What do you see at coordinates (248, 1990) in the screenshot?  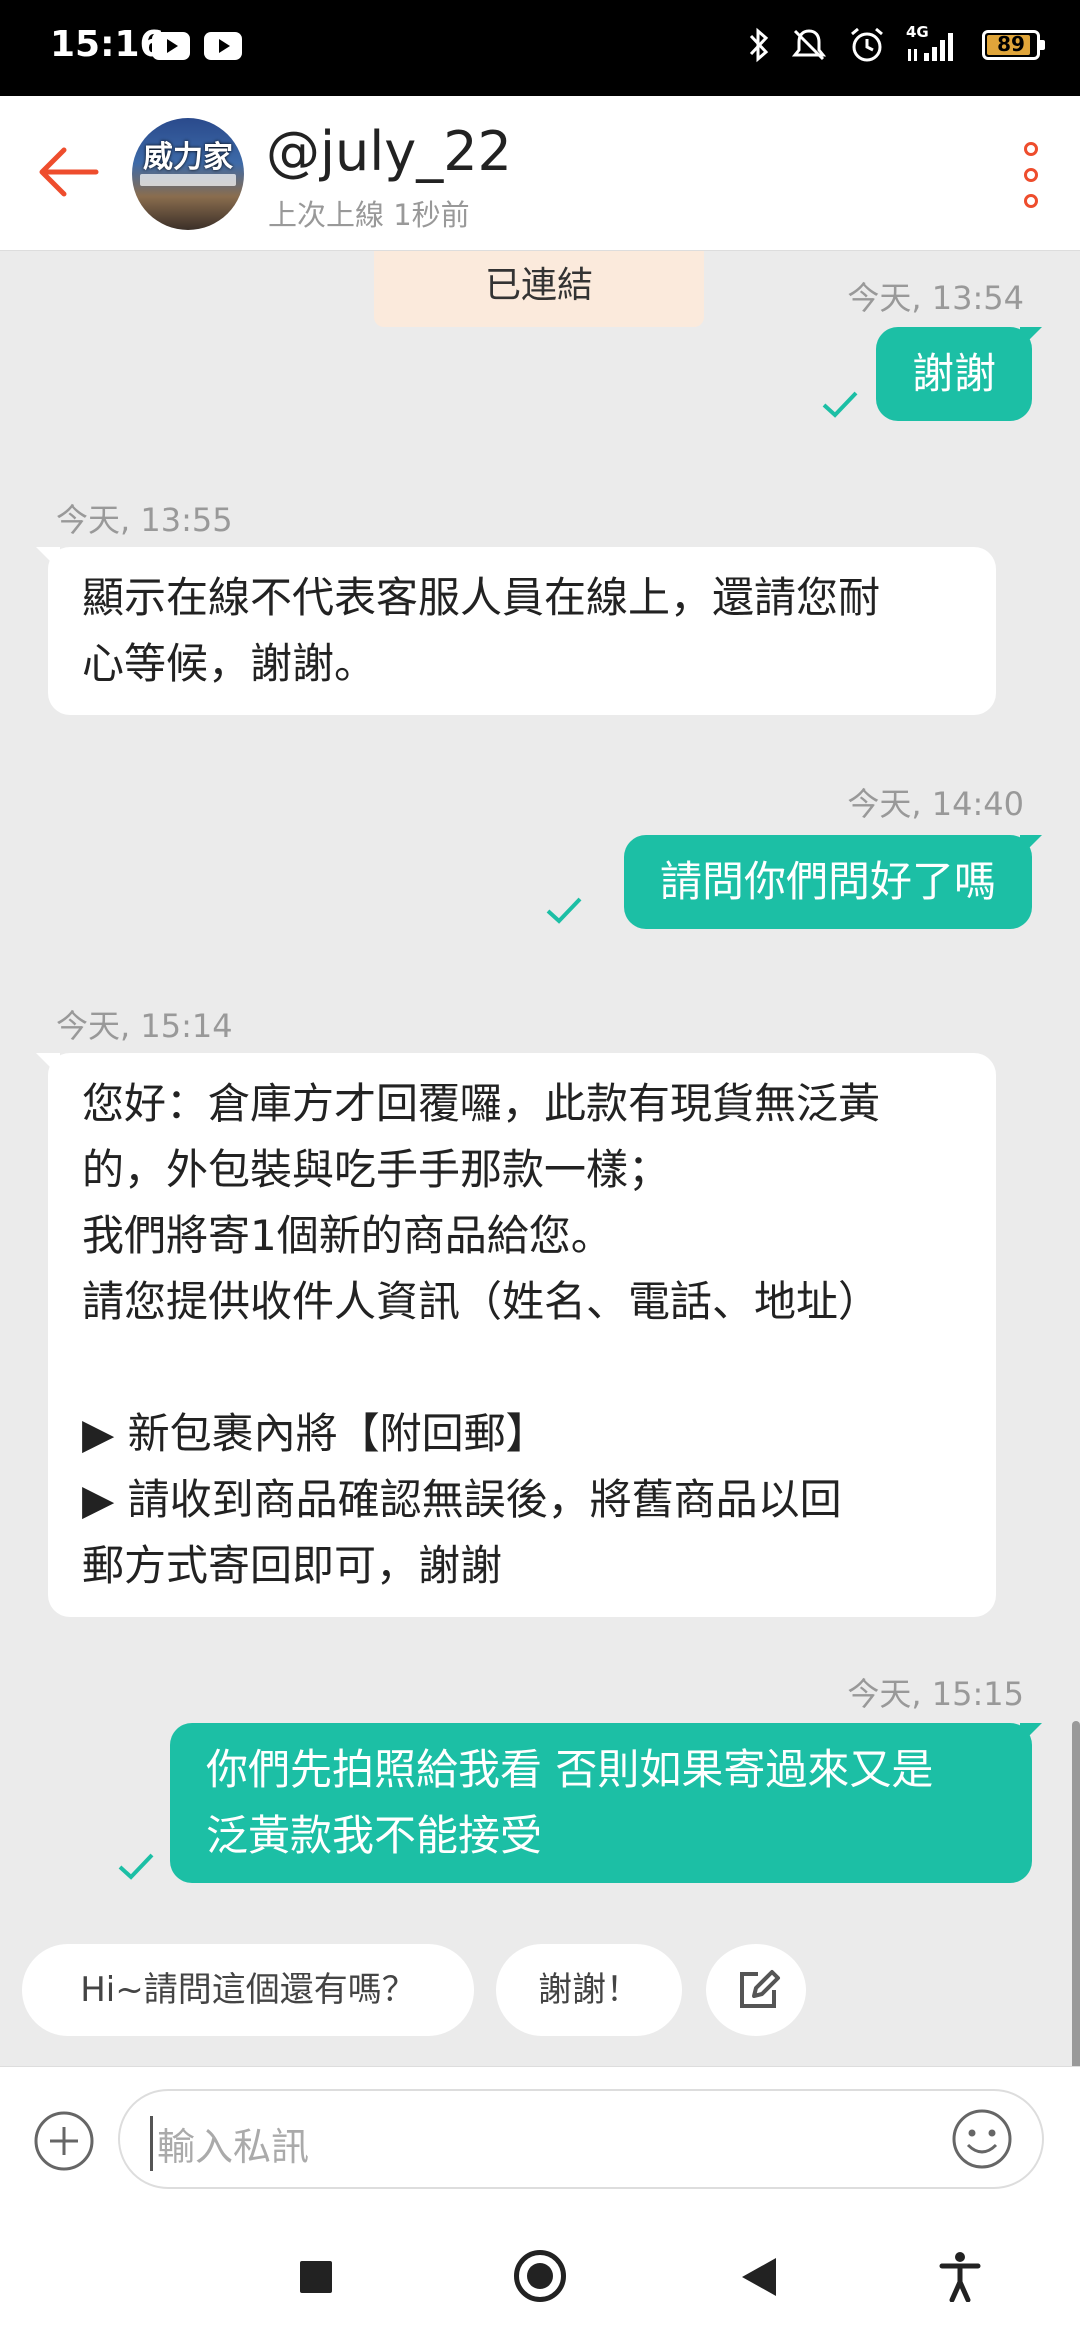 I see `quick-reply-chip: Hi~請問這個還有嗎？` at bounding box center [248, 1990].